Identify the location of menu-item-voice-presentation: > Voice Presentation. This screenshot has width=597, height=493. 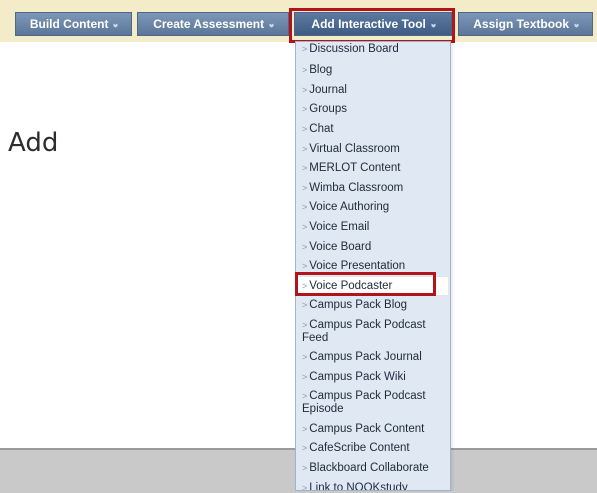
(373, 266).